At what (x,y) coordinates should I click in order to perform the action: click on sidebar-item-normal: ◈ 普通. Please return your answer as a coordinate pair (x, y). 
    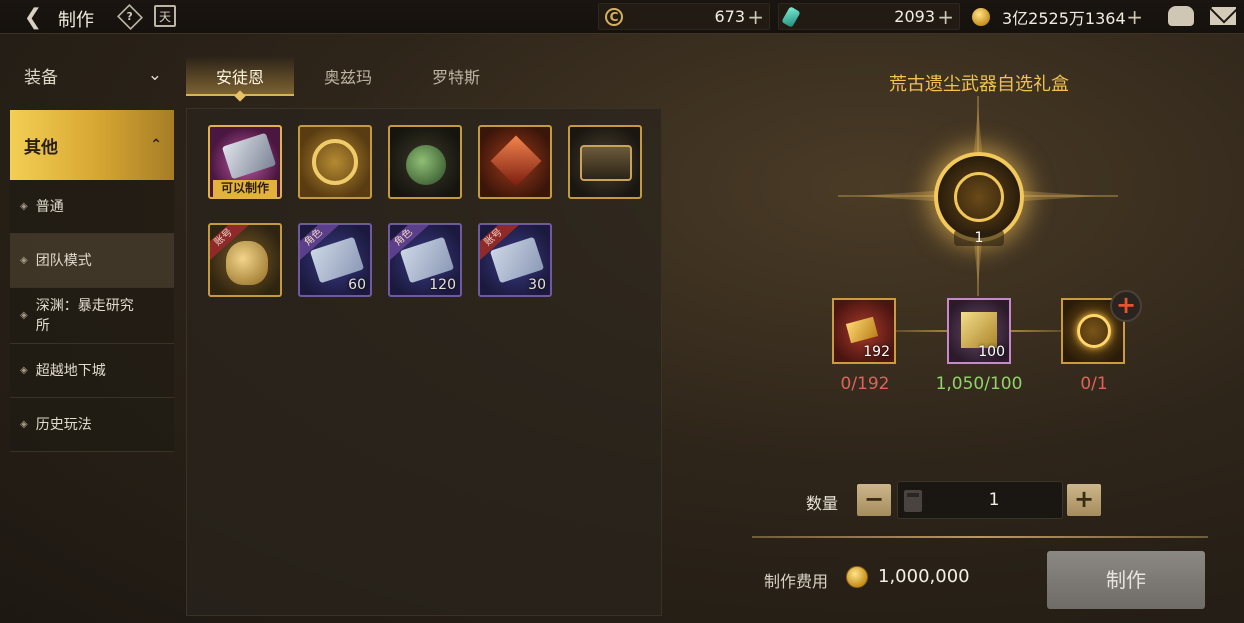
    Looking at the image, I should click on (92, 207).